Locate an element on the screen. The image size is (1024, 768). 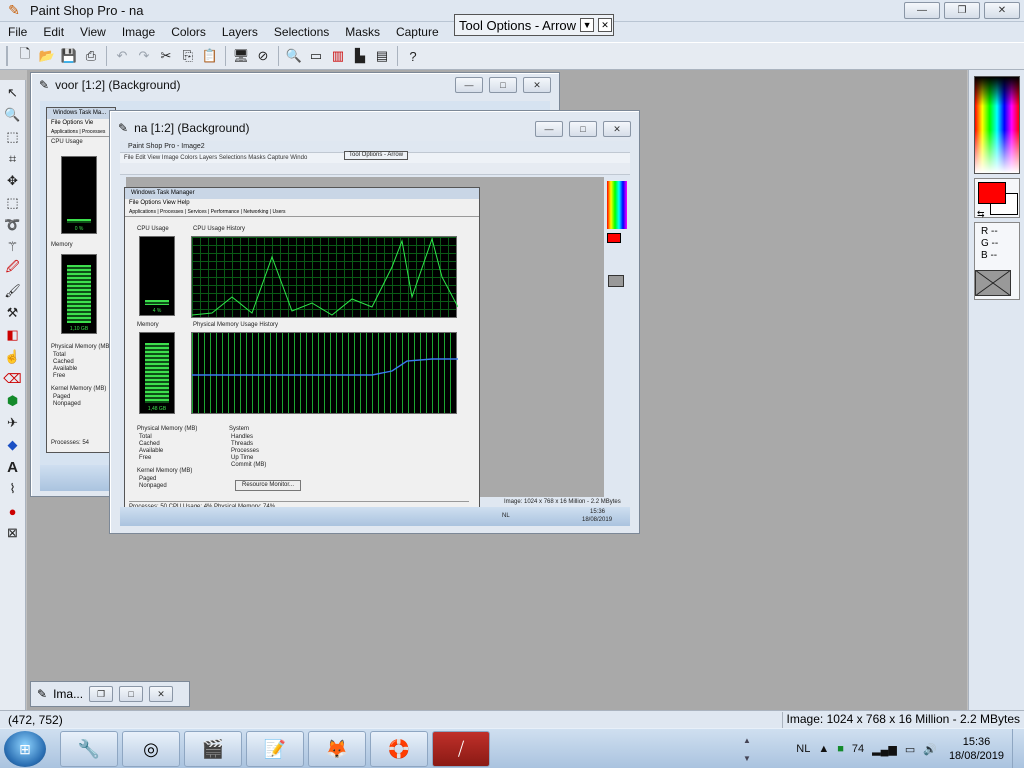
retouch-tool-icon: ☝ is located at coordinates (13, 357).